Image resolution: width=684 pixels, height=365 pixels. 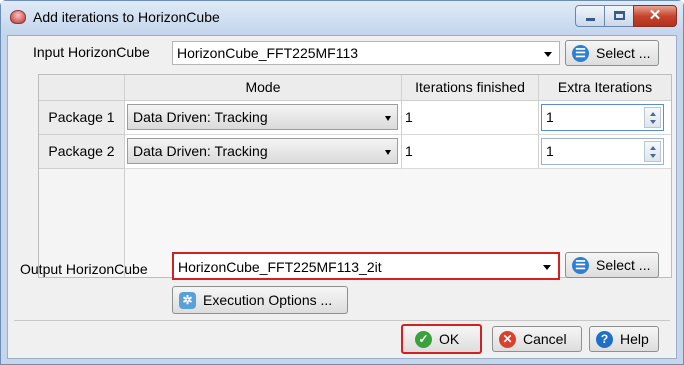 What do you see at coordinates (409, 151) in the screenshot?
I see `finished-value-package-2: 1` at bounding box center [409, 151].